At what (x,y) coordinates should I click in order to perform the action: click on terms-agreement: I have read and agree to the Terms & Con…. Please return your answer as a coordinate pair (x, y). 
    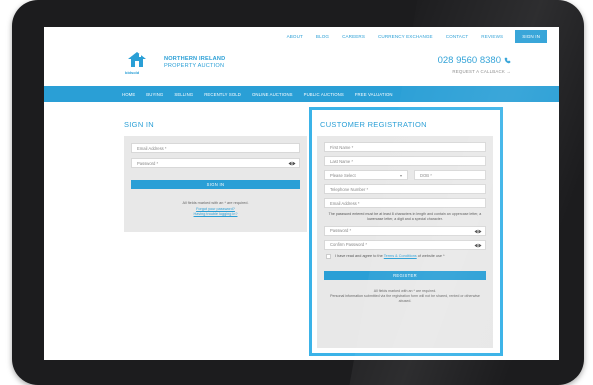
    Looking at the image, I should click on (406, 256).